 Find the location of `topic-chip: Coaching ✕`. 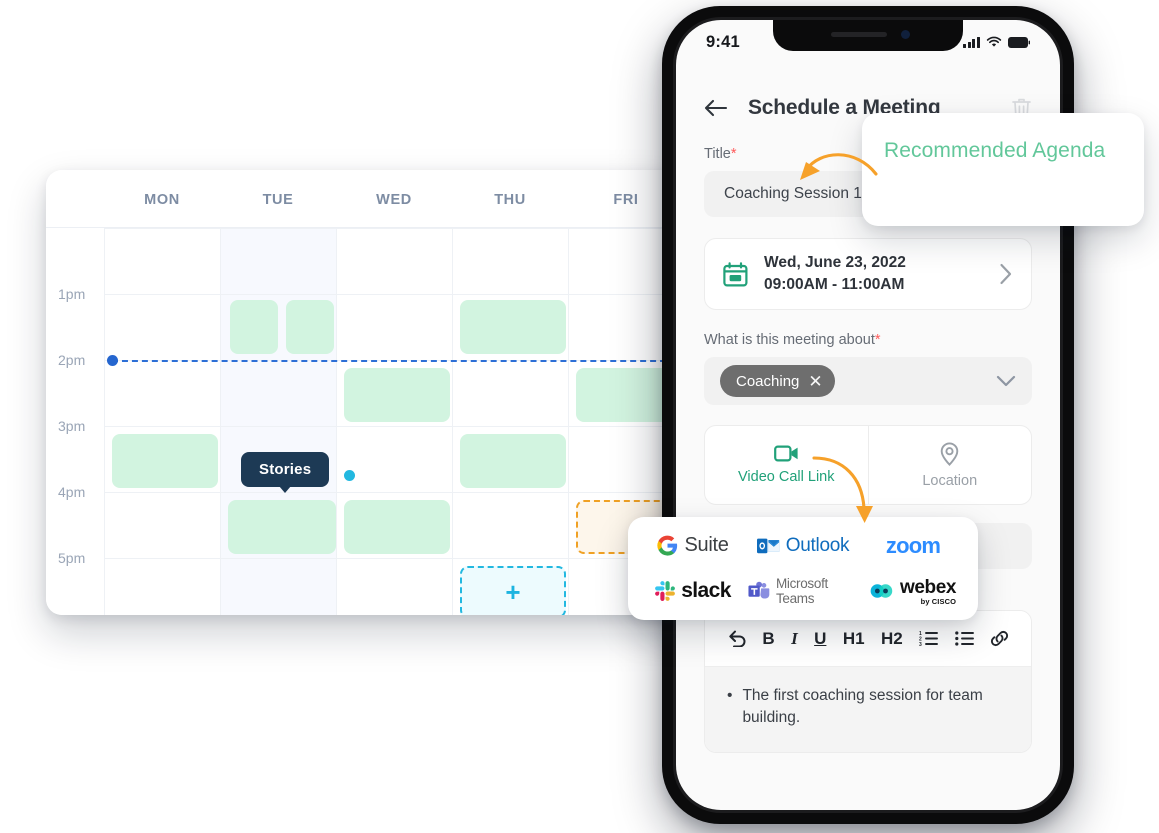

topic-chip: Coaching ✕ is located at coordinates (777, 381).